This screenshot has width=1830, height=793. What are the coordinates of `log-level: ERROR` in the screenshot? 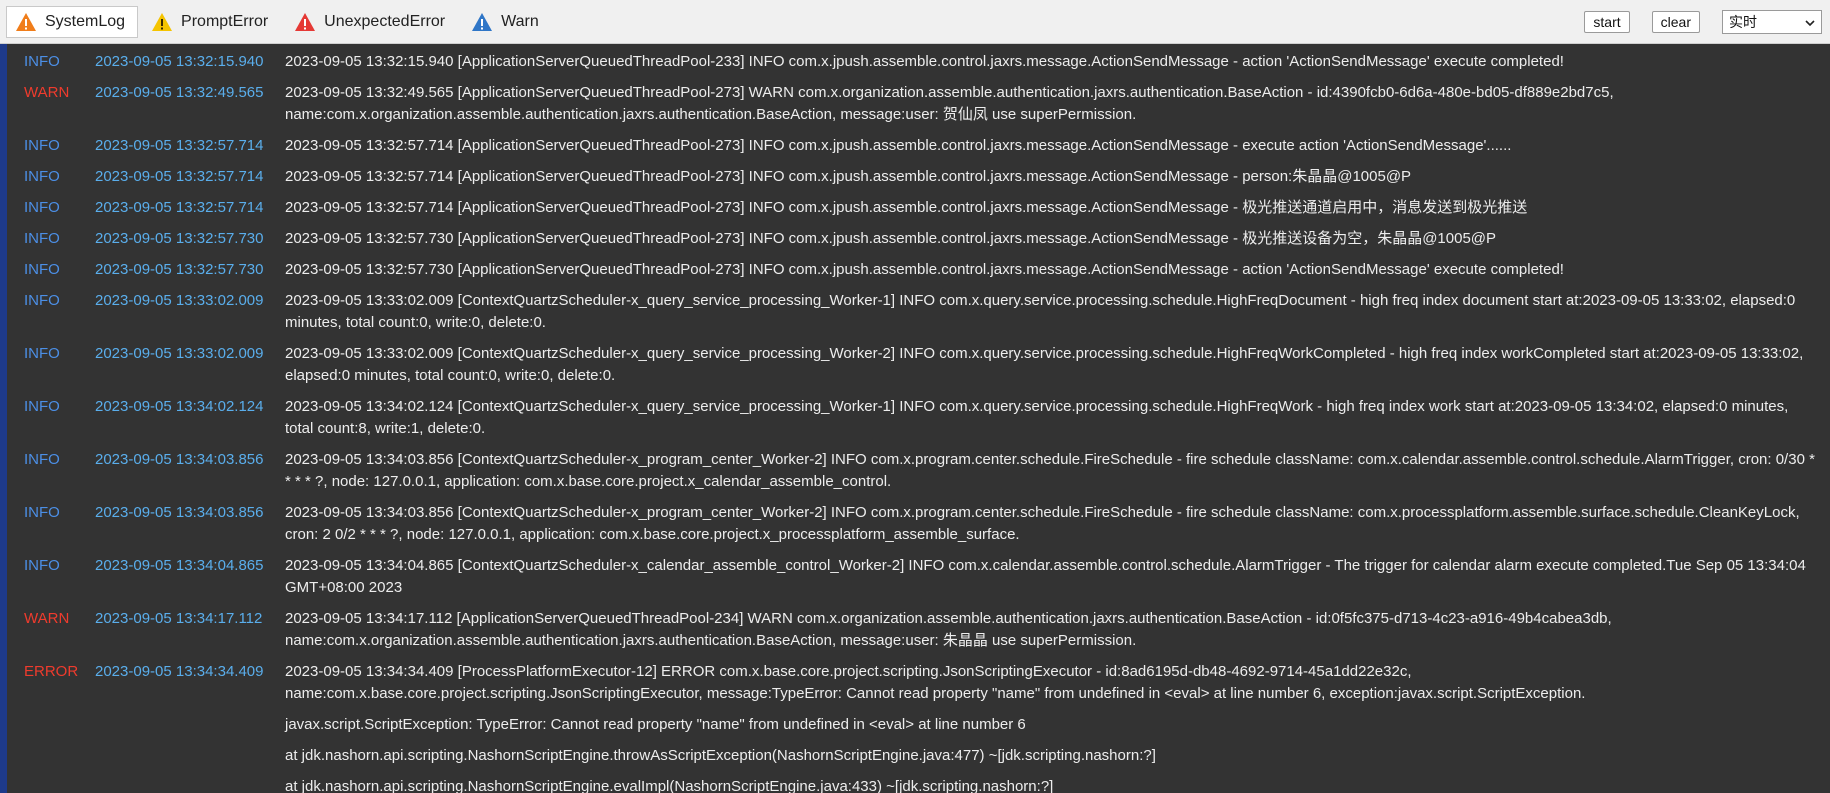 It's located at (51, 671).